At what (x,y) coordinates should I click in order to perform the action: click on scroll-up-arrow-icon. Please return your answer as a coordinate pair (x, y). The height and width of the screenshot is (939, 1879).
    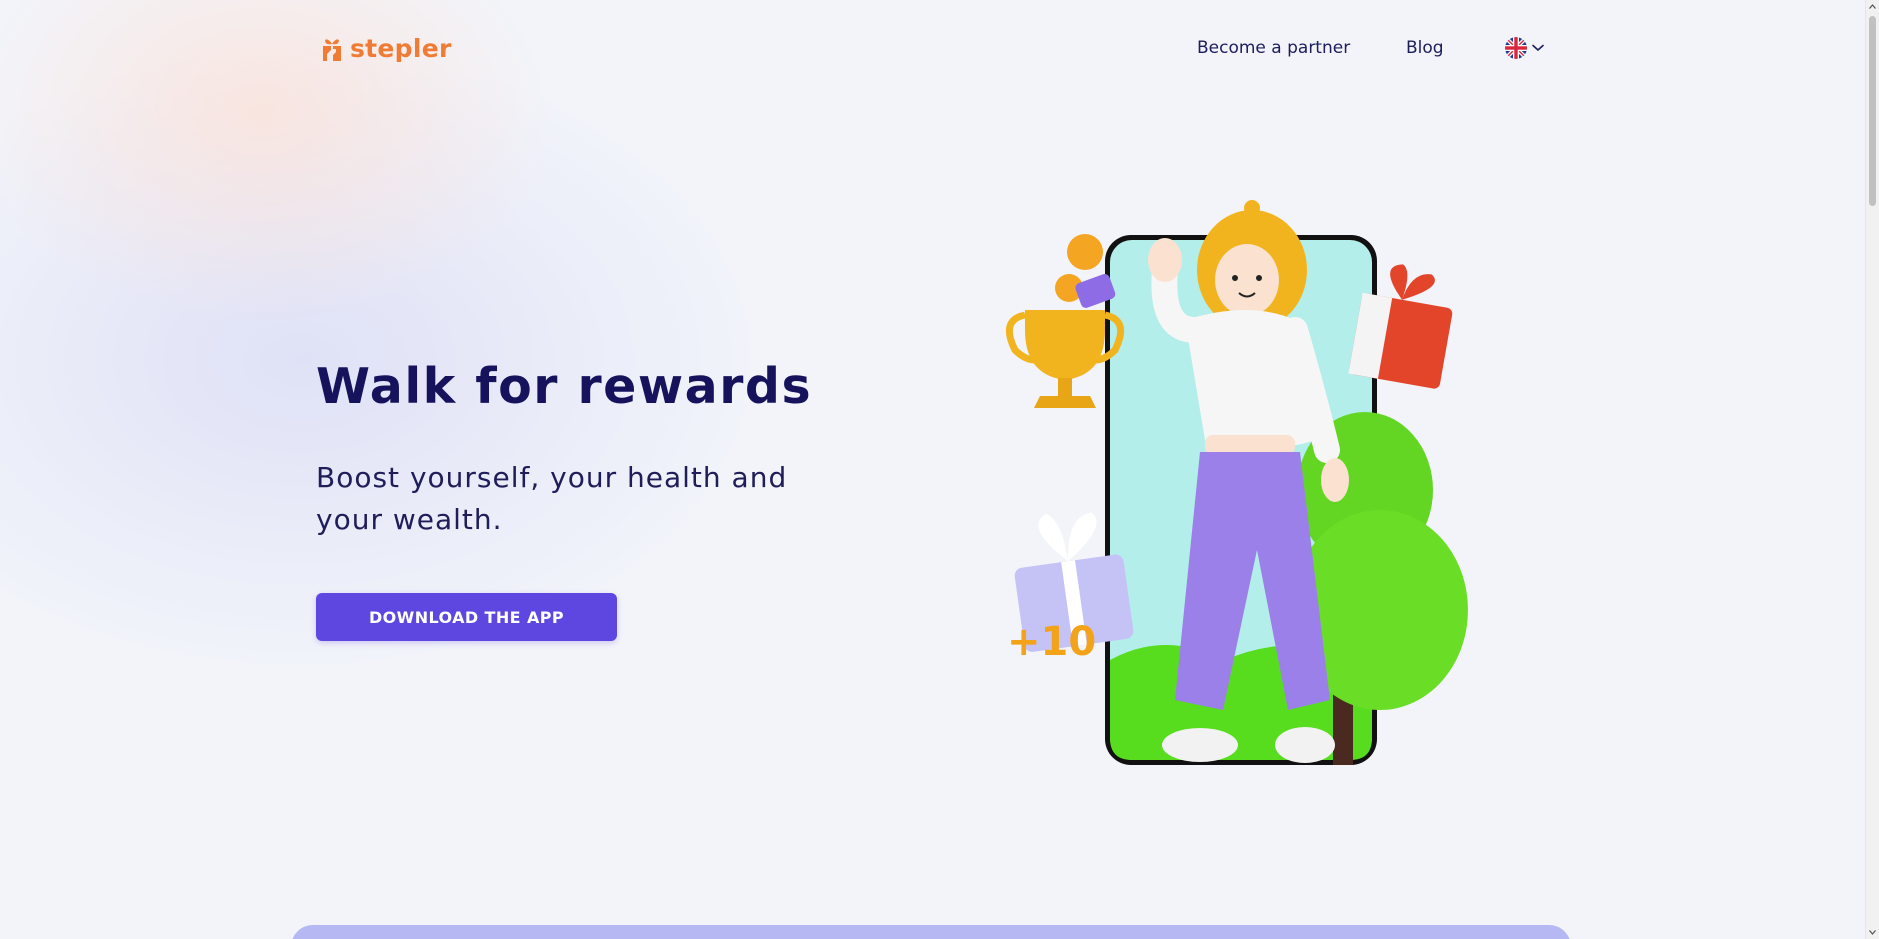
    Looking at the image, I should click on (1872, 6).